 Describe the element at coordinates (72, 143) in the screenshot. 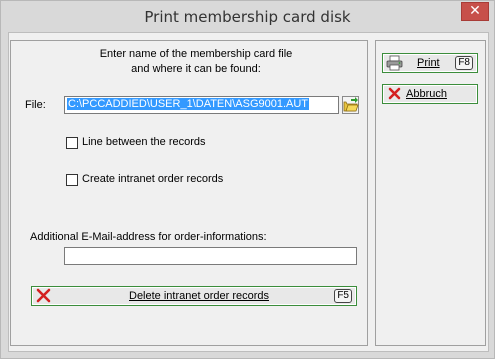

I see `line-between-checkbox` at that location.